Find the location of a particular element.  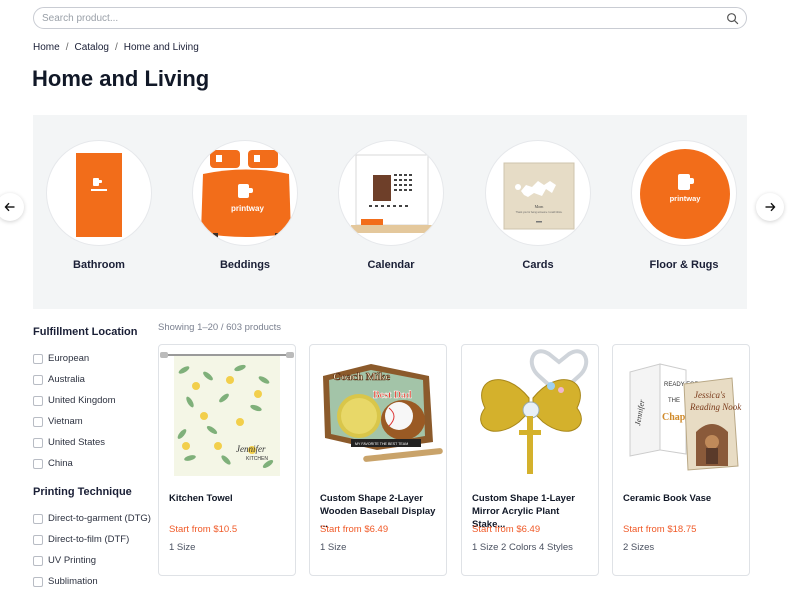

filter-option-uv-printing: UV Printing is located at coordinates (93, 560).